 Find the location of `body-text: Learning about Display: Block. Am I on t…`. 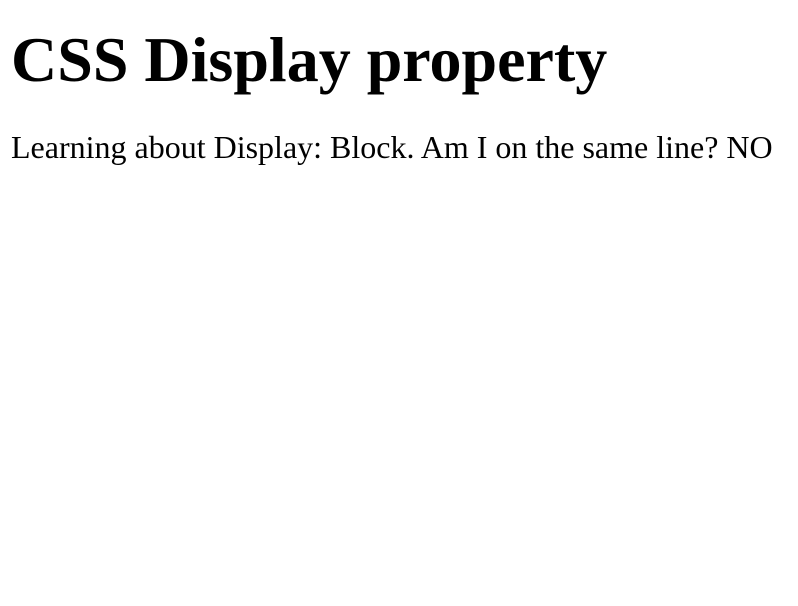

body-text: Learning about Display: Block. Am I on t… is located at coordinates (392, 147).